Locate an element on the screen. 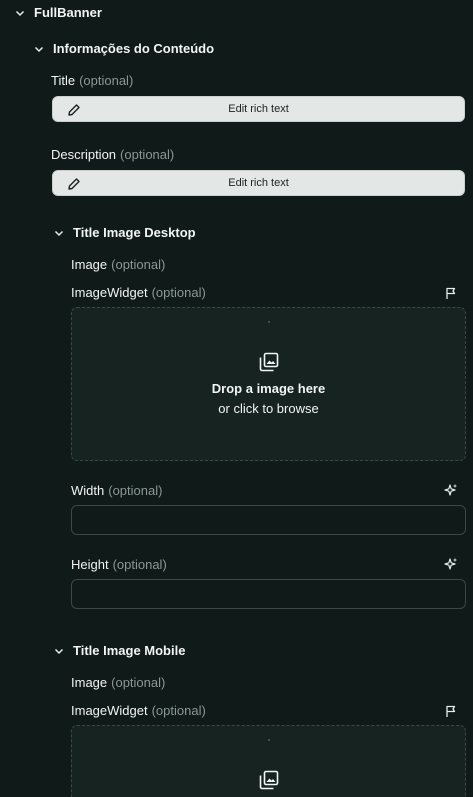 This screenshot has width=473, height=797. title-field-label: Title (optional) is located at coordinates (92, 80).